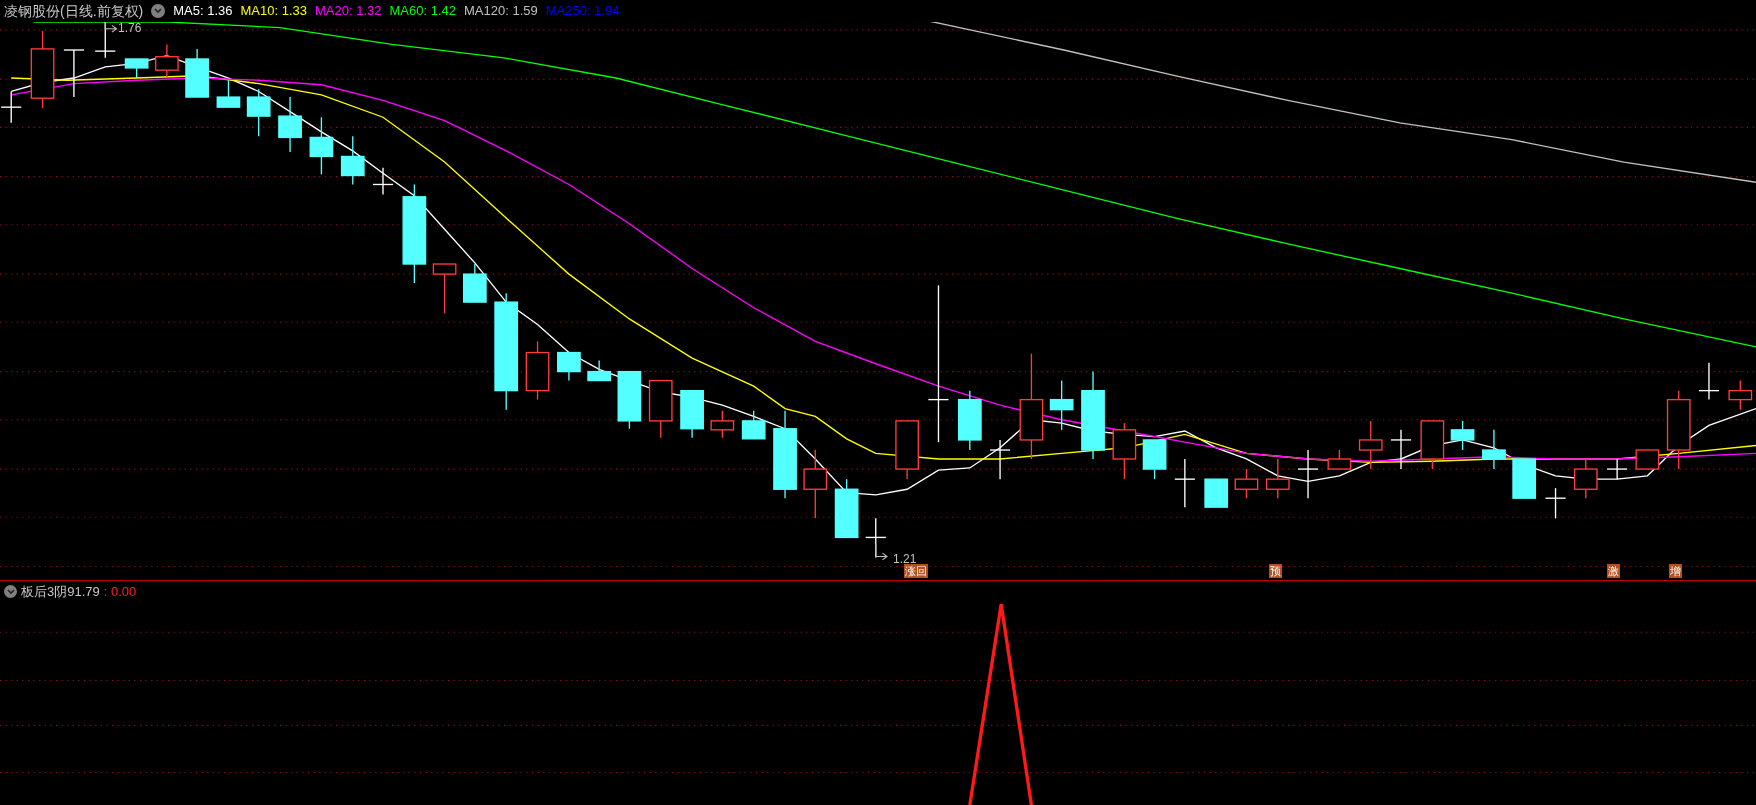  What do you see at coordinates (501, 11) in the screenshot?
I see `moving-average-value: MA120: 1.59` at bounding box center [501, 11].